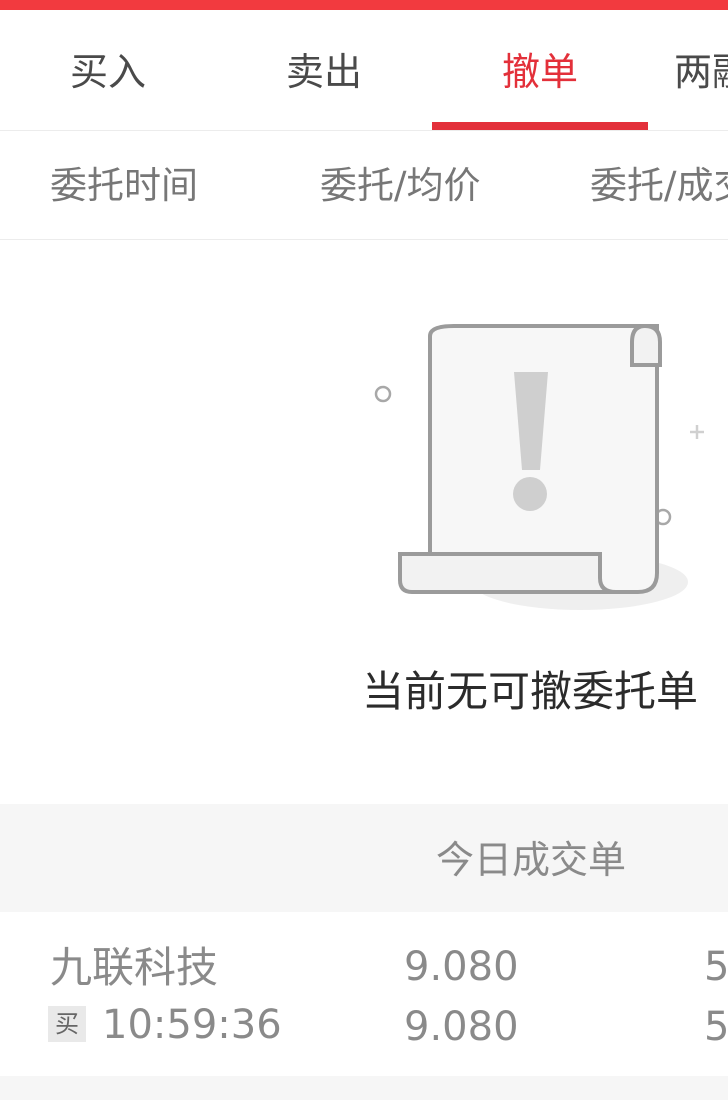  Describe the element at coordinates (67, 1024) in the screenshot. I see `trade-side-badge: 买` at that location.